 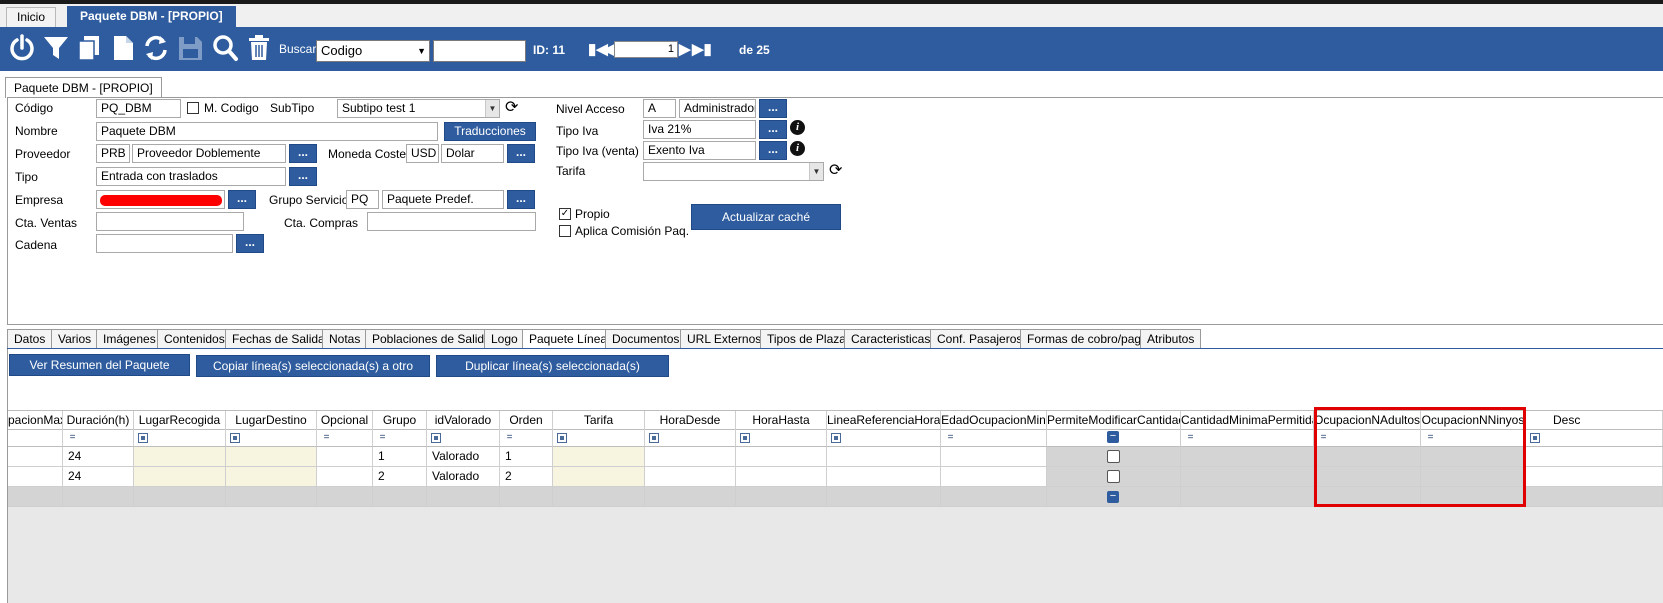 I want to click on col-header: idValorado, so click(x=463, y=420).